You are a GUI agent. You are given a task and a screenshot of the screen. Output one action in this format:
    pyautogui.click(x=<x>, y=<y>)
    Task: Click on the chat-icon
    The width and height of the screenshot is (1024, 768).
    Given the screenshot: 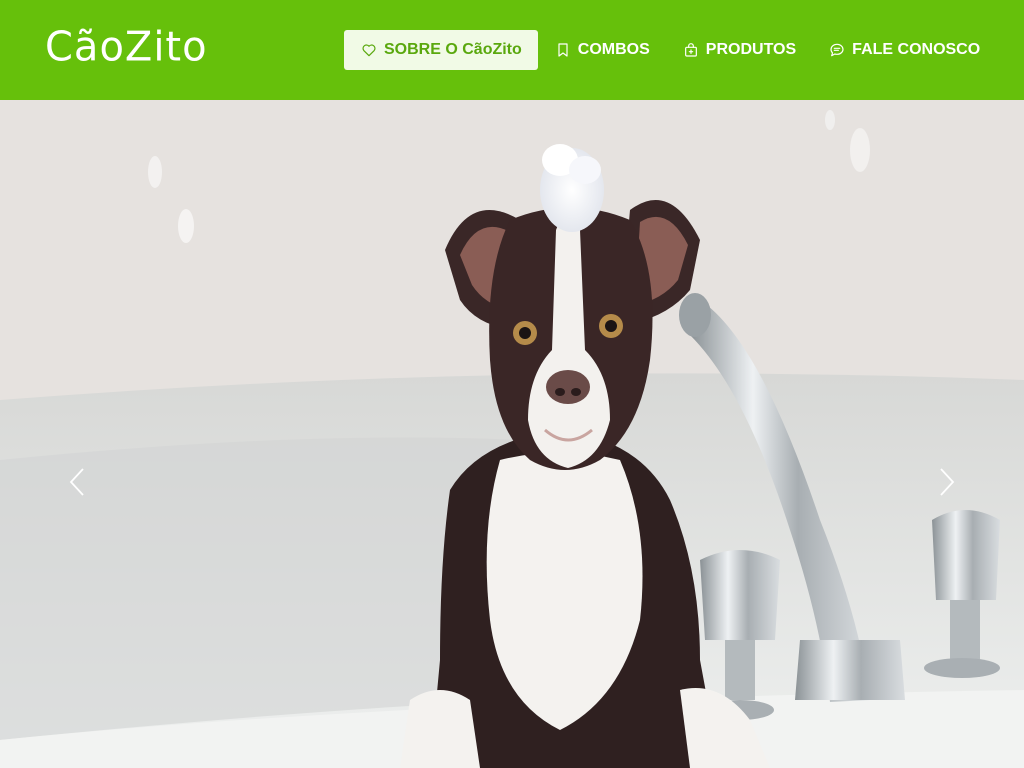 What is the action you would take?
    pyautogui.click(x=837, y=50)
    